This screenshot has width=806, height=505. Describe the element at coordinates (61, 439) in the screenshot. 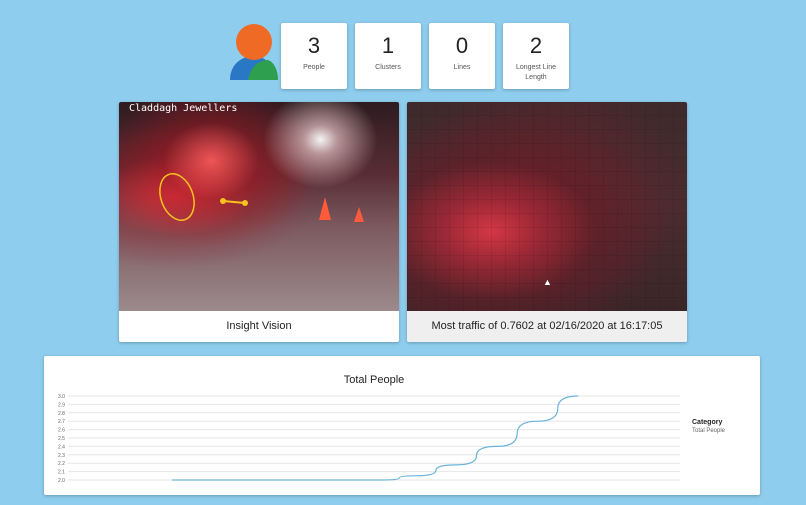

I see `y-tick-label: 2.5` at that location.